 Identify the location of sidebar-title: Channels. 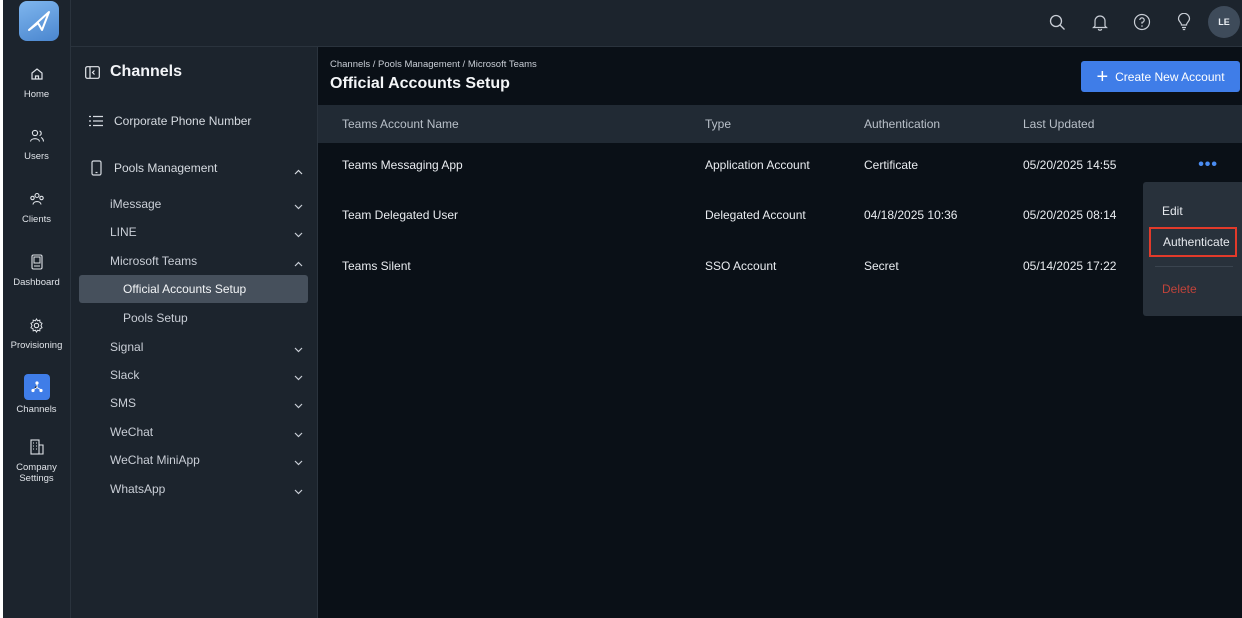
(146, 71).